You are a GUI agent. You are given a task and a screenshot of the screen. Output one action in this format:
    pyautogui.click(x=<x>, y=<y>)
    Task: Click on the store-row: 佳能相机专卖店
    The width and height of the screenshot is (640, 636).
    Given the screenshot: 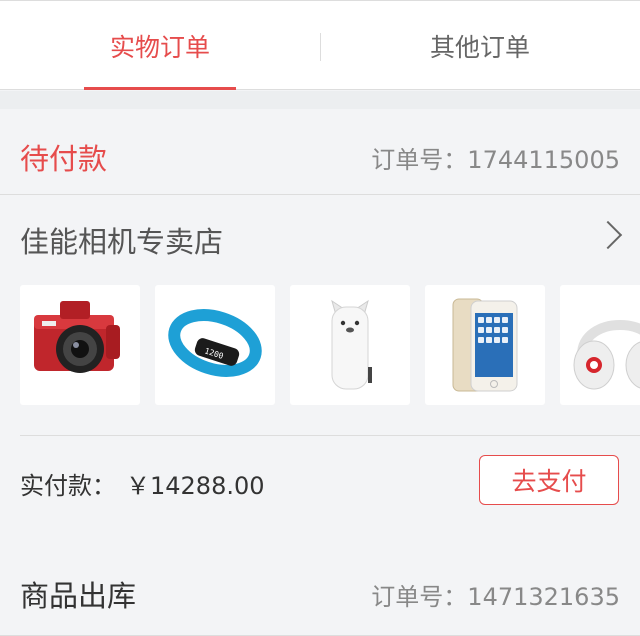 What is the action you would take?
    pyautogui.click(x=320, y=237)
    